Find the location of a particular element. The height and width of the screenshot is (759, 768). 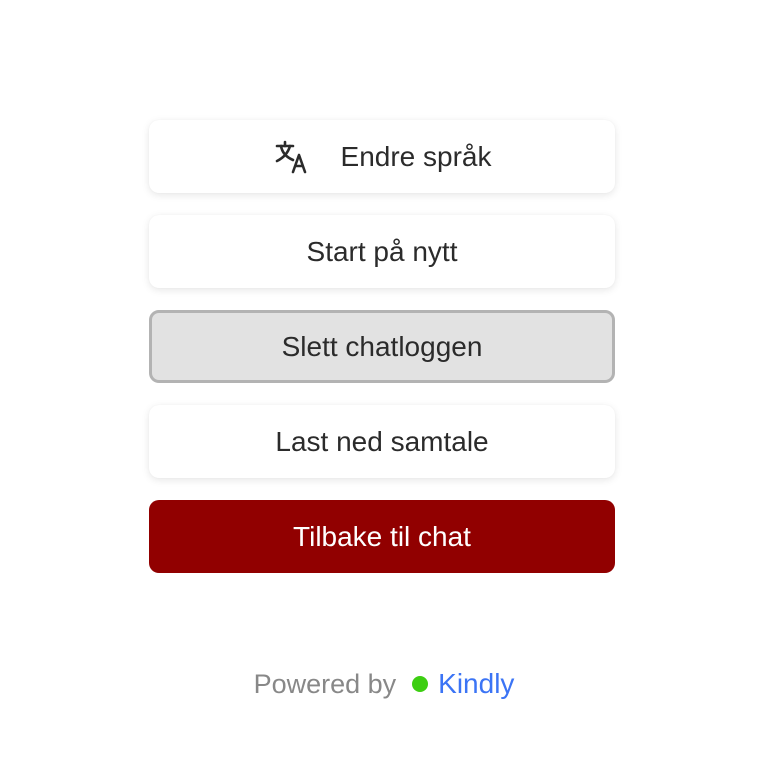

download-conversation-button: Last ned samtale is located at coordinates (382, 441).